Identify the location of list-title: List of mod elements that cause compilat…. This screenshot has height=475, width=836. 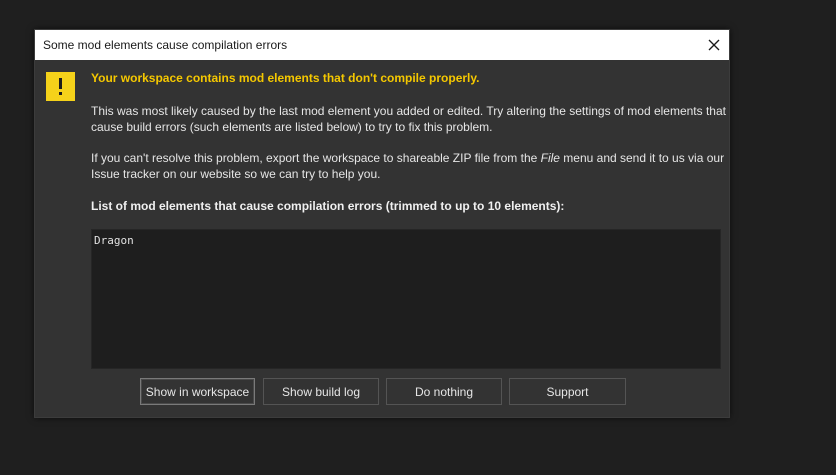
(328, 206).